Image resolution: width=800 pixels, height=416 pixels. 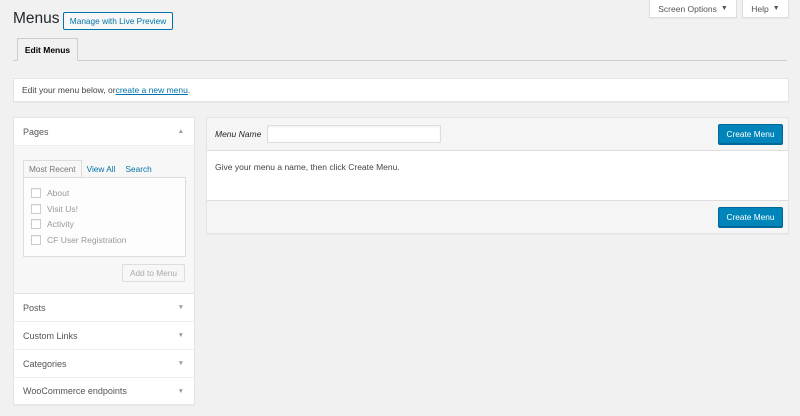 I want to click on screen-options-label: Screen Options, so click(x=687, y=8).